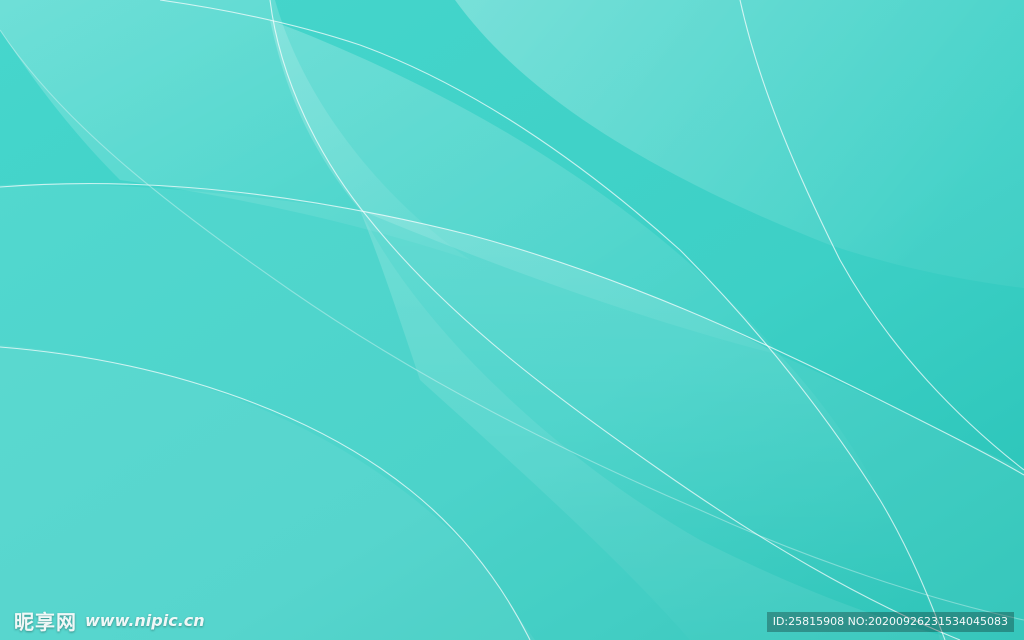 The height and width of the screenshot is (640, 1024). What do you see at coordinates (45, 621) in the screenshot?
I see `site-name-cn: 昵享网` at bounding box center [45, 621].